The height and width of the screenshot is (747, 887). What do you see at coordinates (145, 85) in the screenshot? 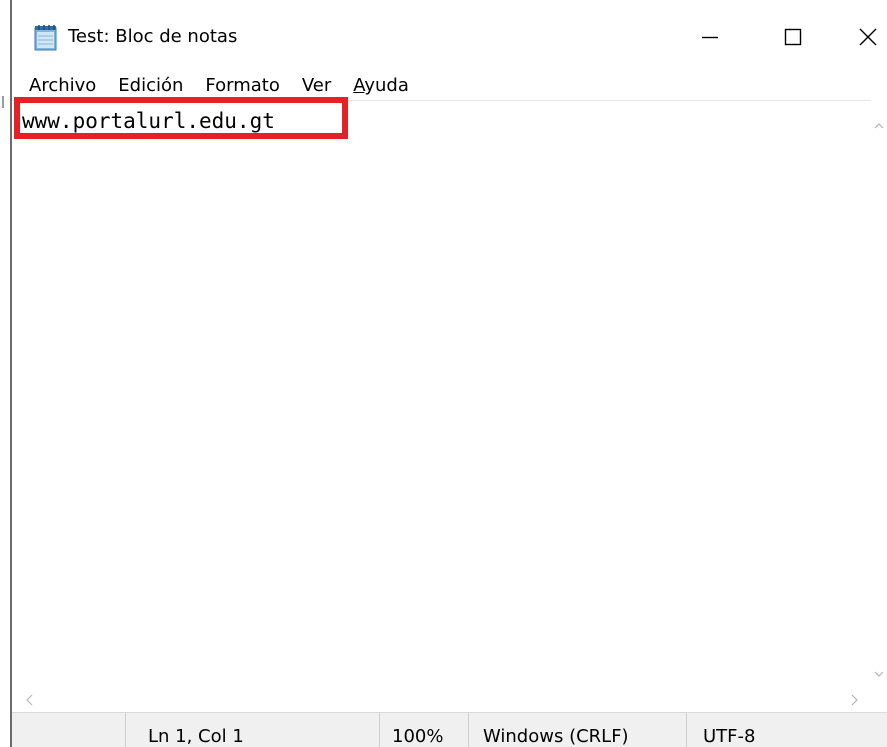
I see `menu-edicion: Edición` at bounding box center [145, 85].